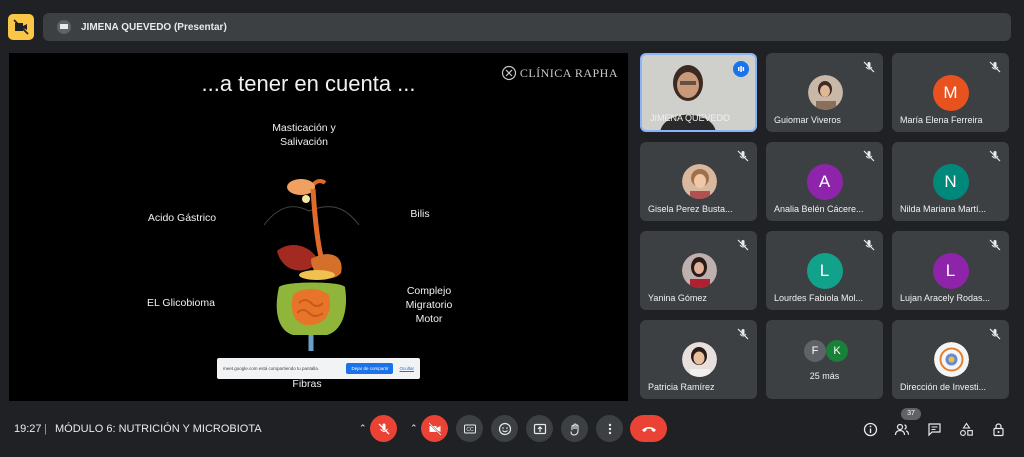  I want to click on present-now-button, so click(539, 428).